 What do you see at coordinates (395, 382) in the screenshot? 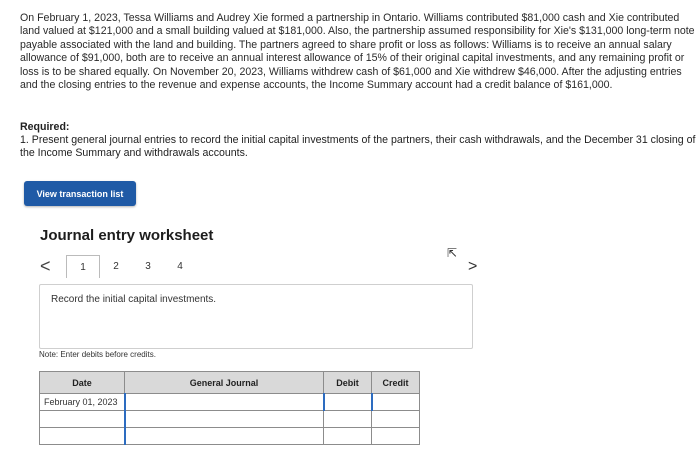
I see `column-header-credit: Credit` at bounding box center [395, 382].